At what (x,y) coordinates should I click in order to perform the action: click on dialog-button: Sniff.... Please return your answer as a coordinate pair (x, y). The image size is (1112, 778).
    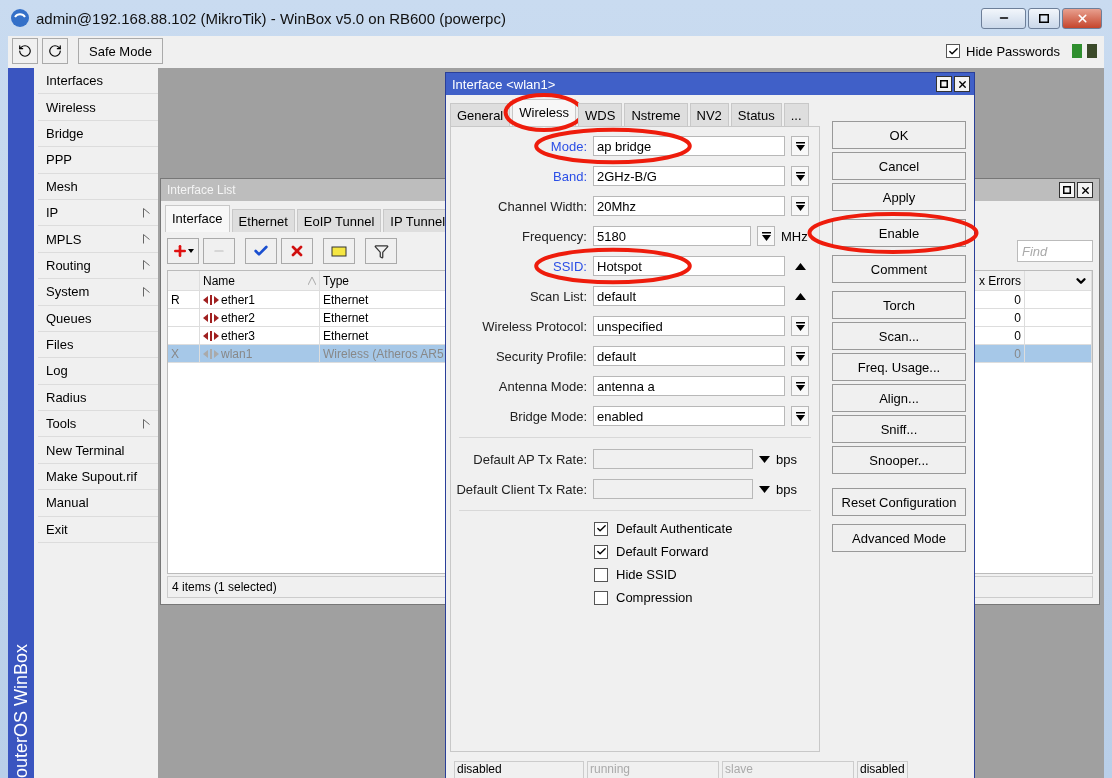
    Looking at the image, I should click on (899, 429).